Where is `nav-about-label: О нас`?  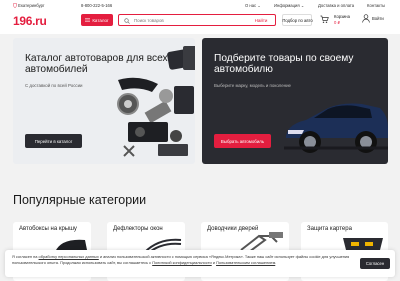
nav-about-label: О нас is located at coordinates (251, 5).